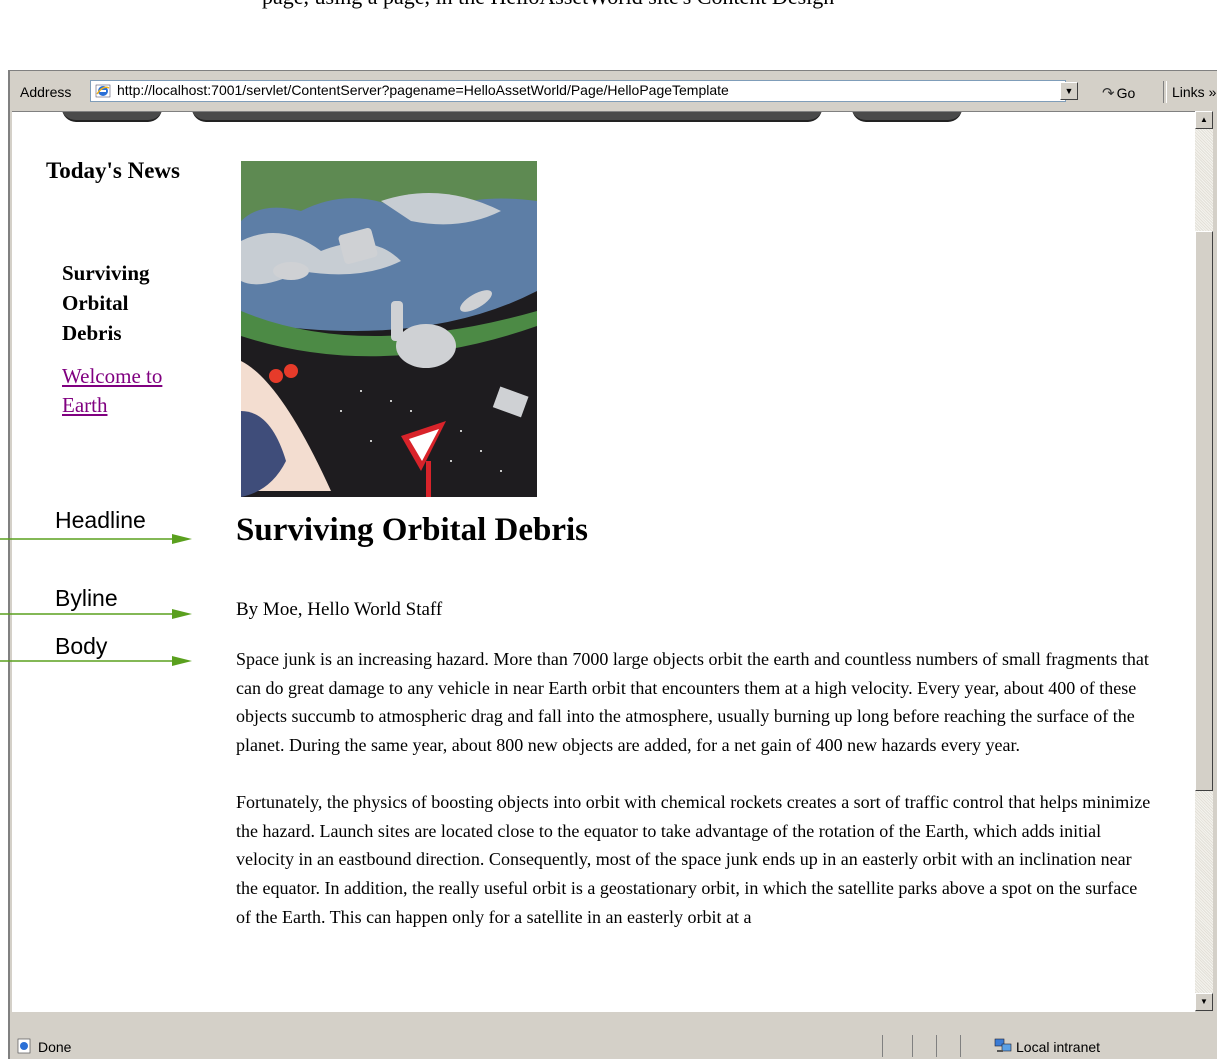  Describe the element at coordinates (389, 329) in the screenshot. I see `article-illustration` at that location.